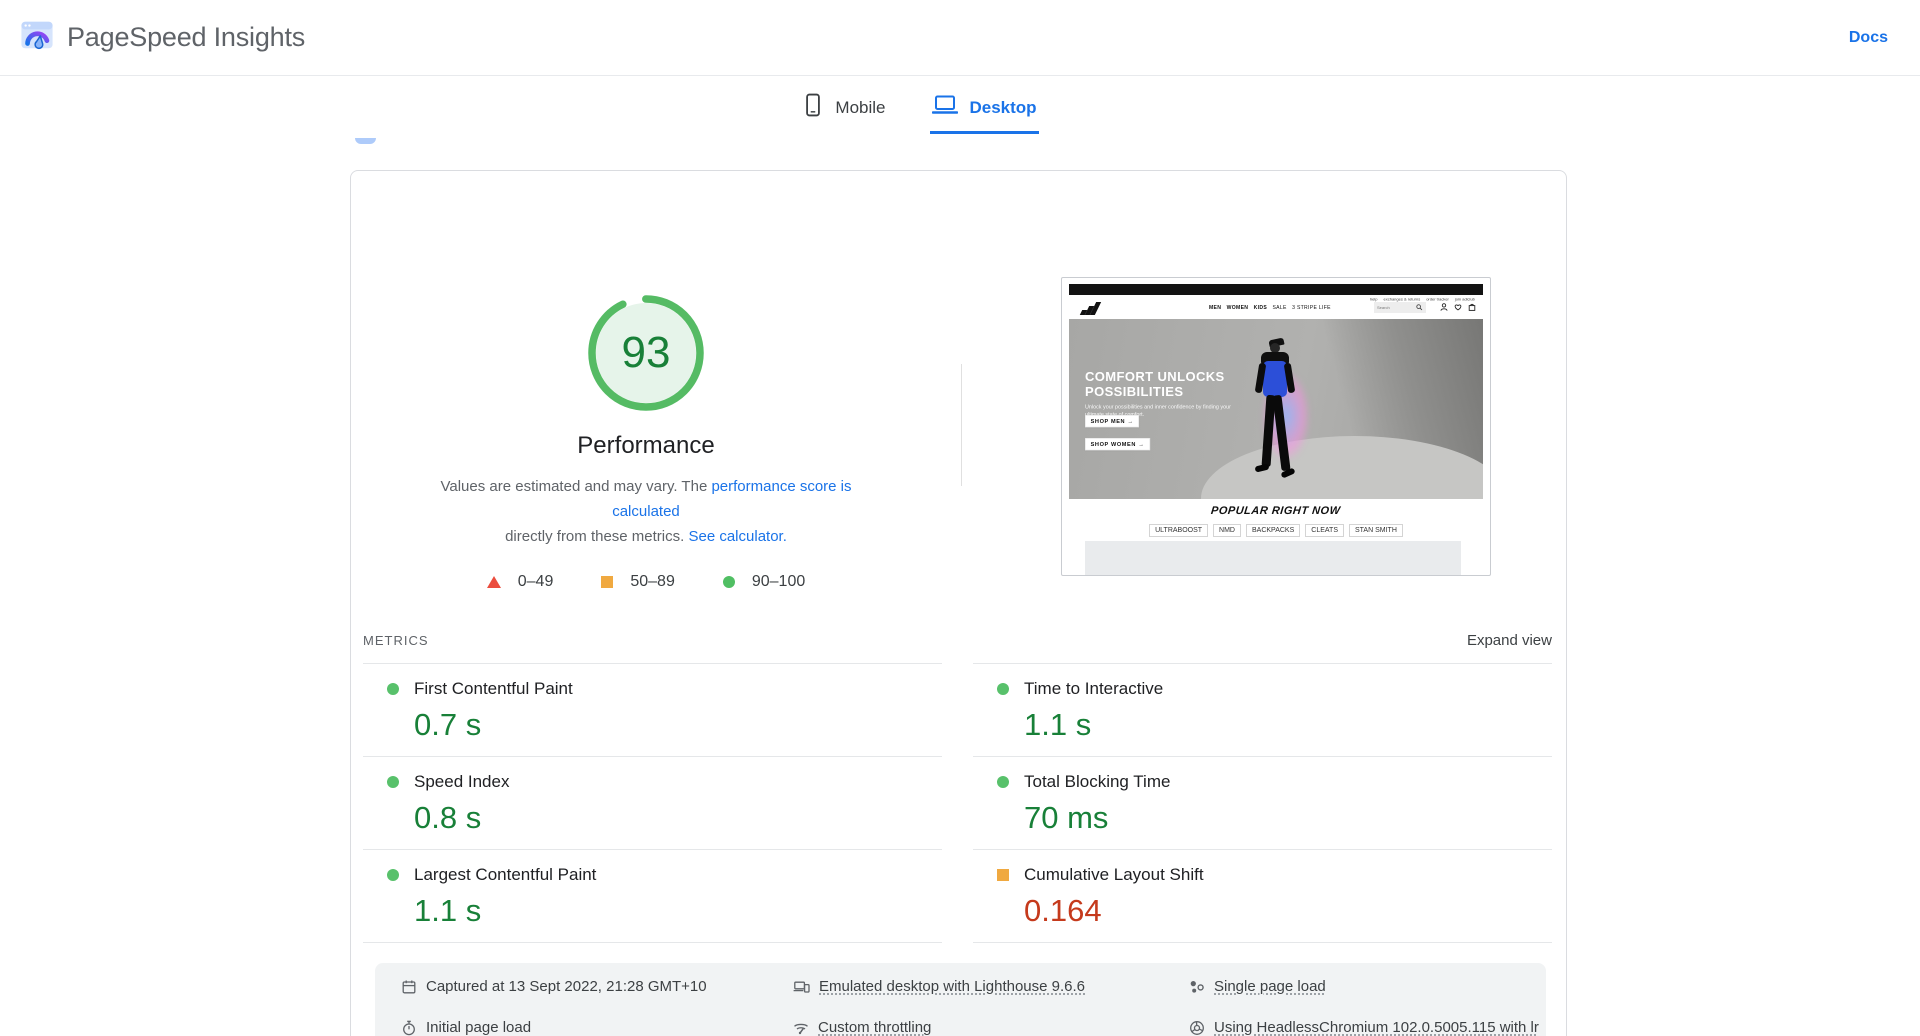  Describe the element at coordinates (1237, 307) in the screenshot. I see `site-menu-women: WOMEN` at that location.